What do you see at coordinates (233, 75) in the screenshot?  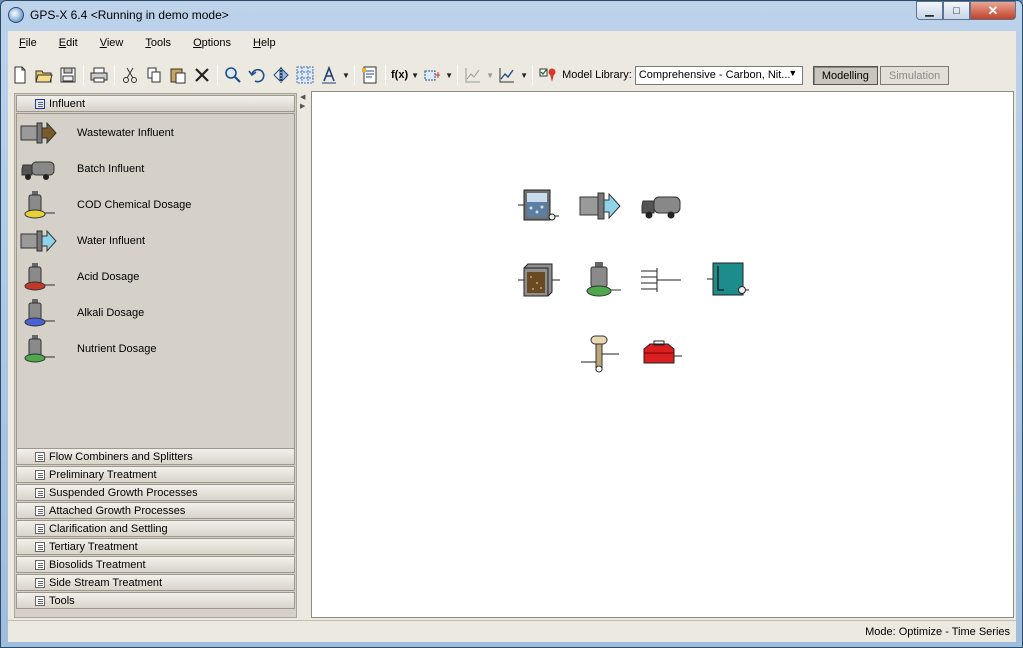 I see `zoom-button` at bounding box center [233, 75].